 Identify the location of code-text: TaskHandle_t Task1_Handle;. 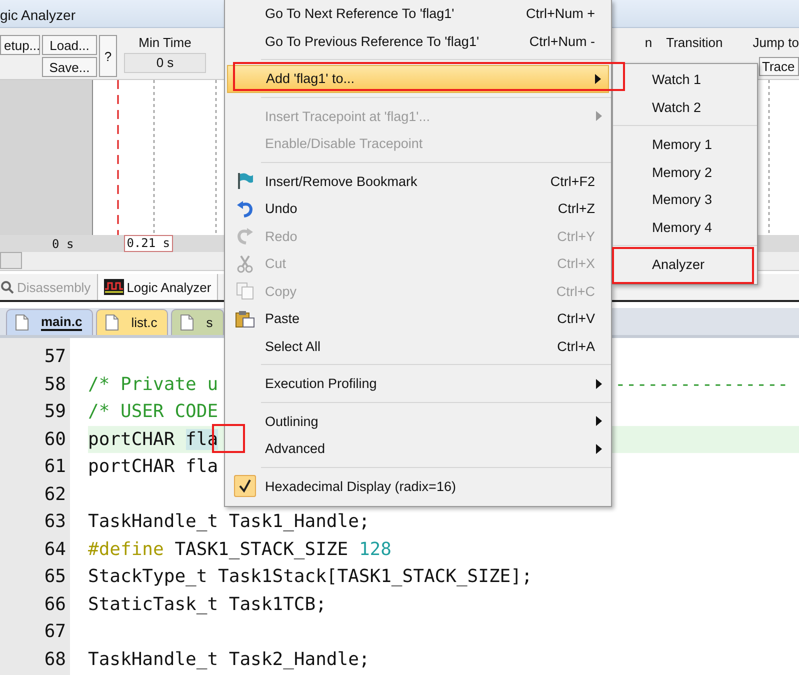
(229, 521).